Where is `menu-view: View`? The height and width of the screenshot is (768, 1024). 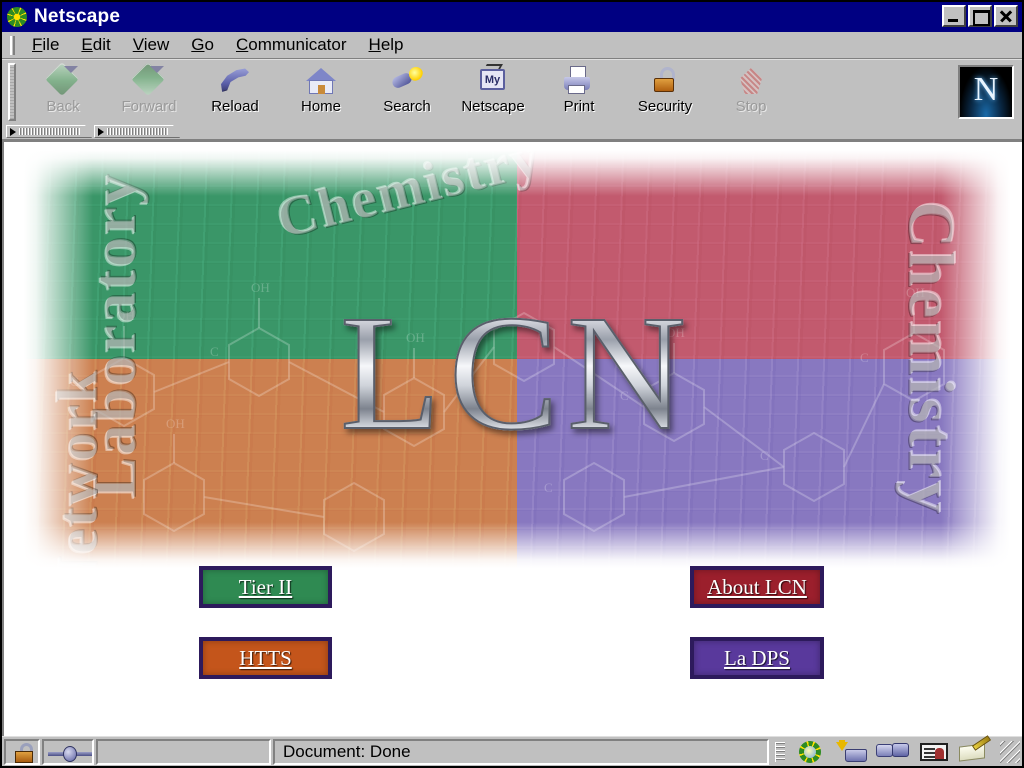
menu-view: View is located at coordinates (151, 45).